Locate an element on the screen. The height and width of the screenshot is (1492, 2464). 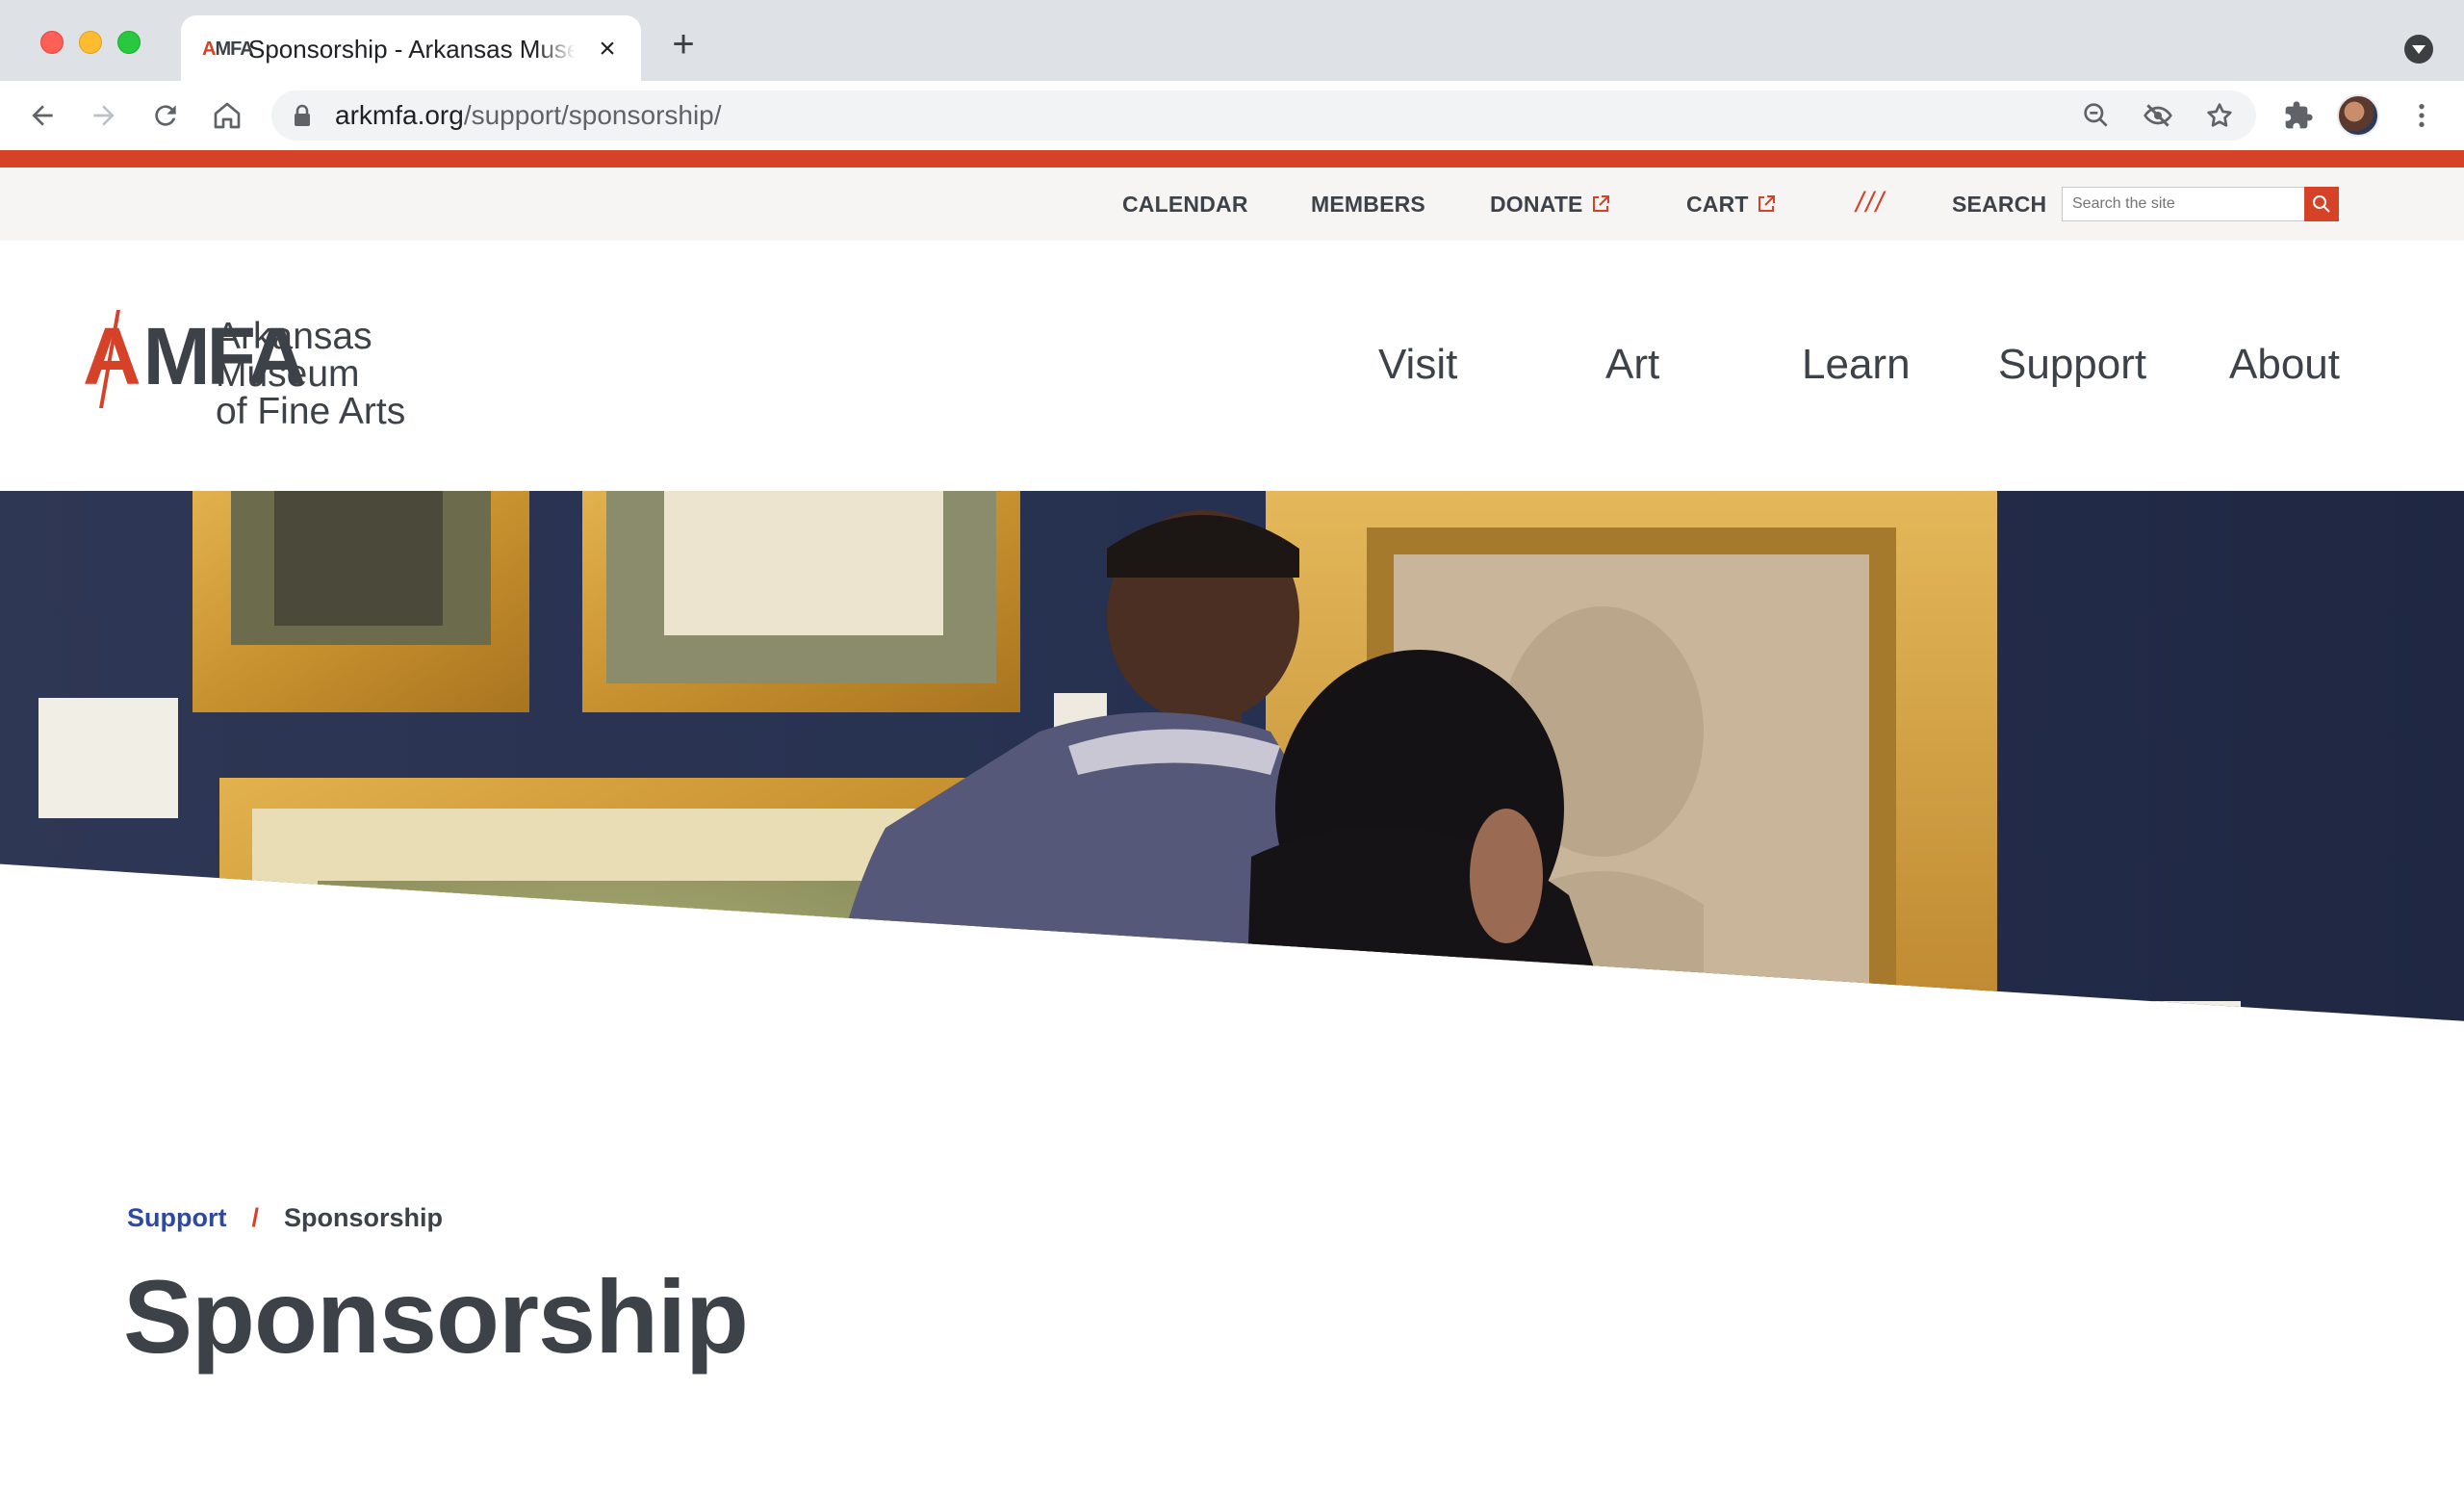
utility-link-donate: DONATE is located at coordinates (1550, 204).